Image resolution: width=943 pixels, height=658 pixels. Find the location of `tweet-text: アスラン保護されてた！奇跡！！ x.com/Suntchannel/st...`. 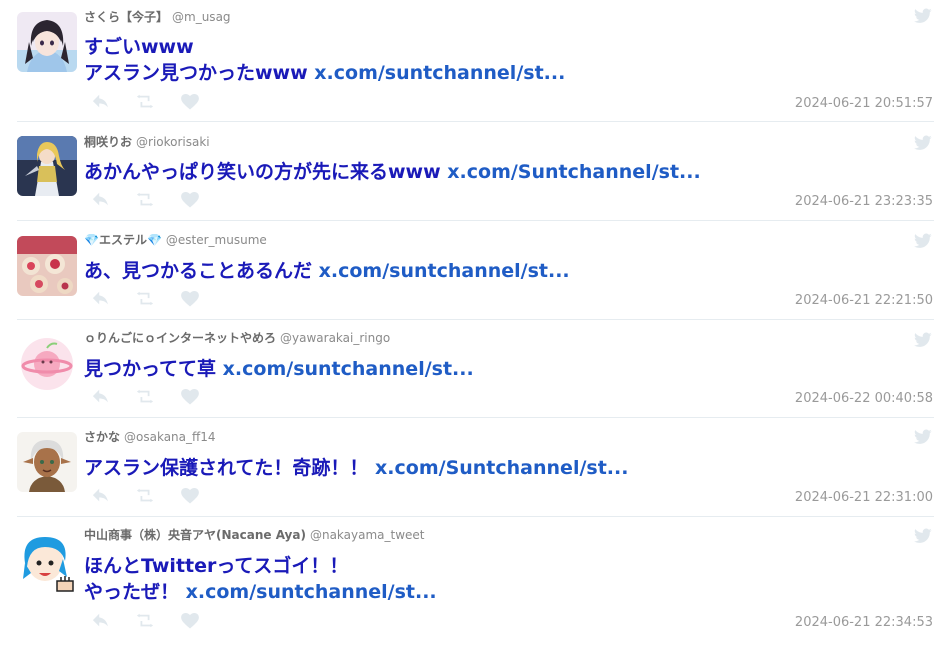

tweet-text: アスラン保護されてた！奇跡！！ x.com/Suntchannel/st... is located at coordinates (356, 468).